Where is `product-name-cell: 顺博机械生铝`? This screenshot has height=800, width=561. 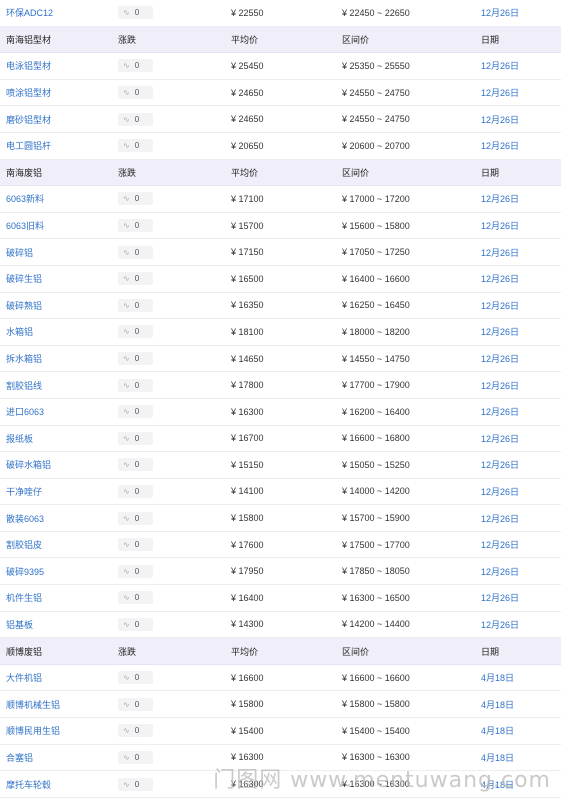 product-name-cell: 顺博机械生铝 is located at coordinates (60, 704).